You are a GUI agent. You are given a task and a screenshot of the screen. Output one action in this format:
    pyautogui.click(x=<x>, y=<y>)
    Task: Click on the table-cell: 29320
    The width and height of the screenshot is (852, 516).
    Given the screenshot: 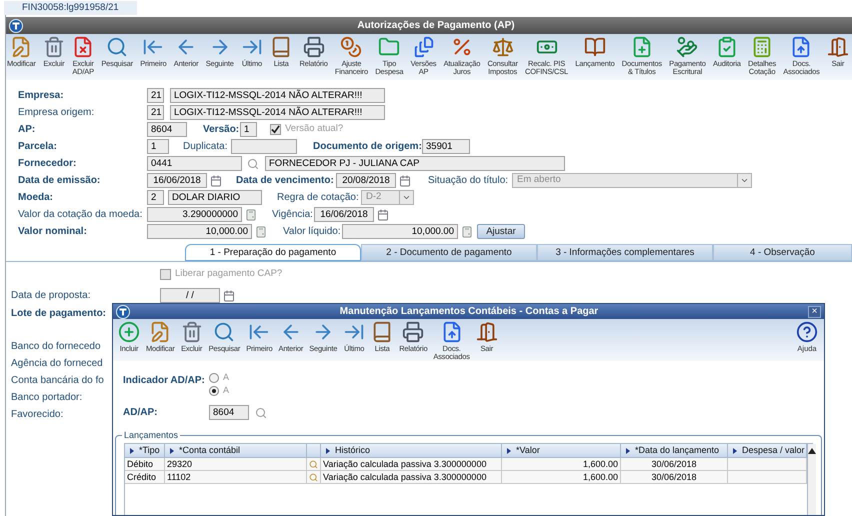 What is the action you would take?
    pyautogui.click(x=236, y=464)
    